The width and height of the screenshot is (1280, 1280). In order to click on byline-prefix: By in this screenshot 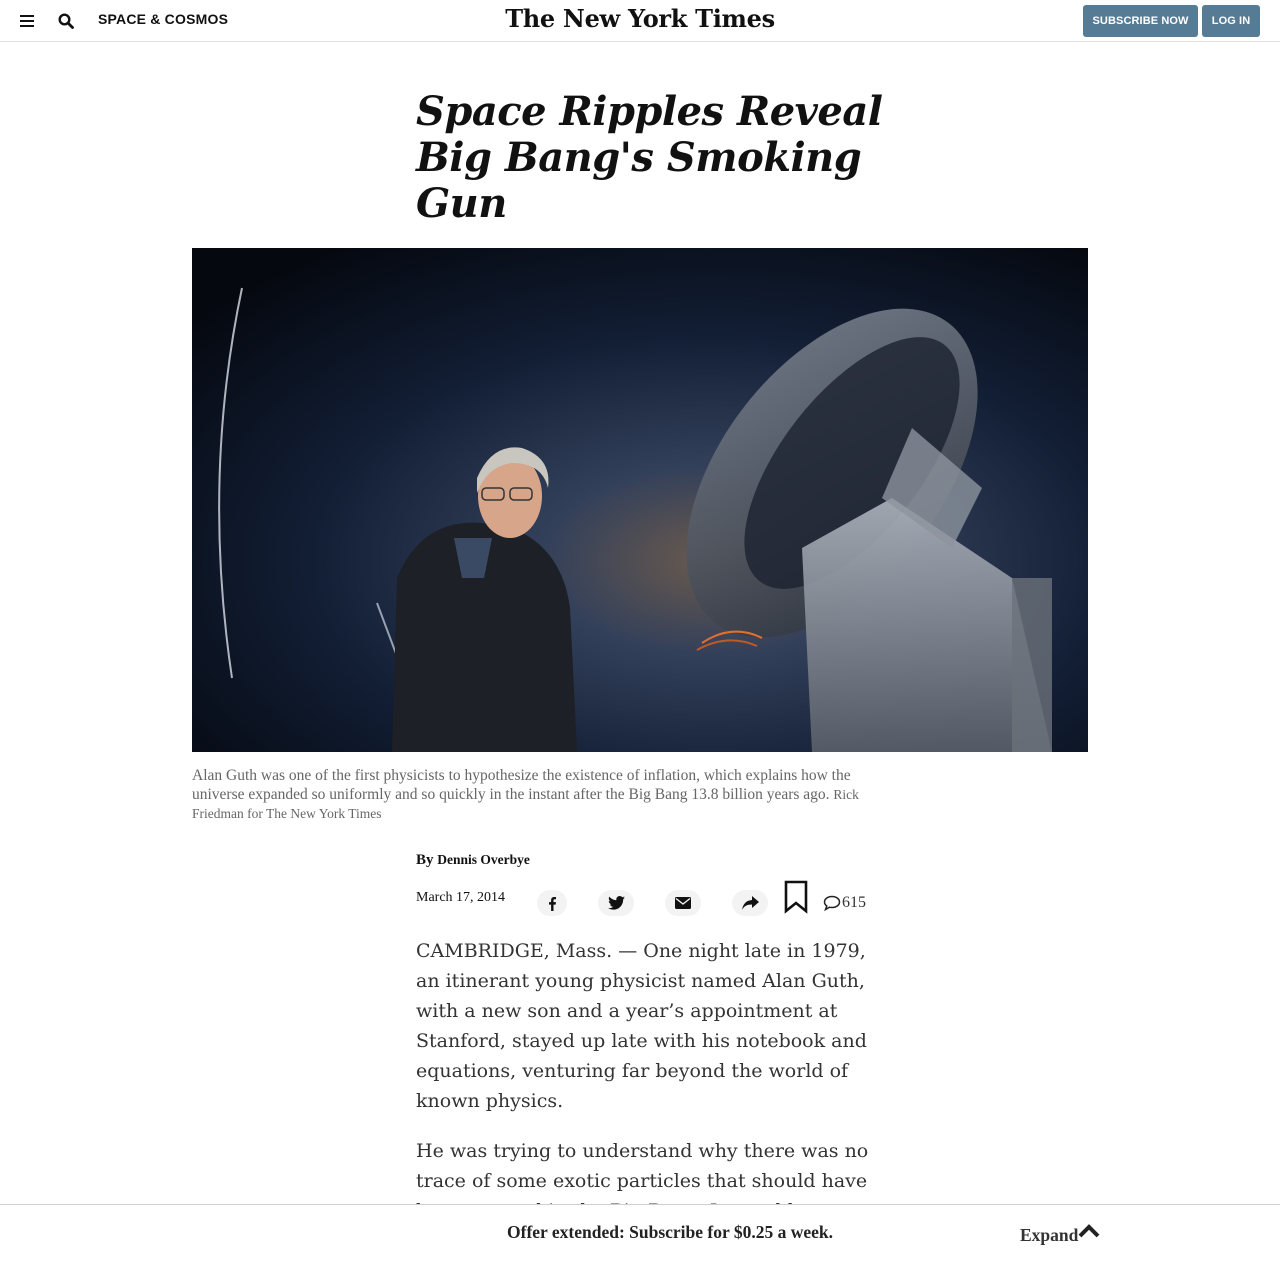, I will do `click(425, 860)`.